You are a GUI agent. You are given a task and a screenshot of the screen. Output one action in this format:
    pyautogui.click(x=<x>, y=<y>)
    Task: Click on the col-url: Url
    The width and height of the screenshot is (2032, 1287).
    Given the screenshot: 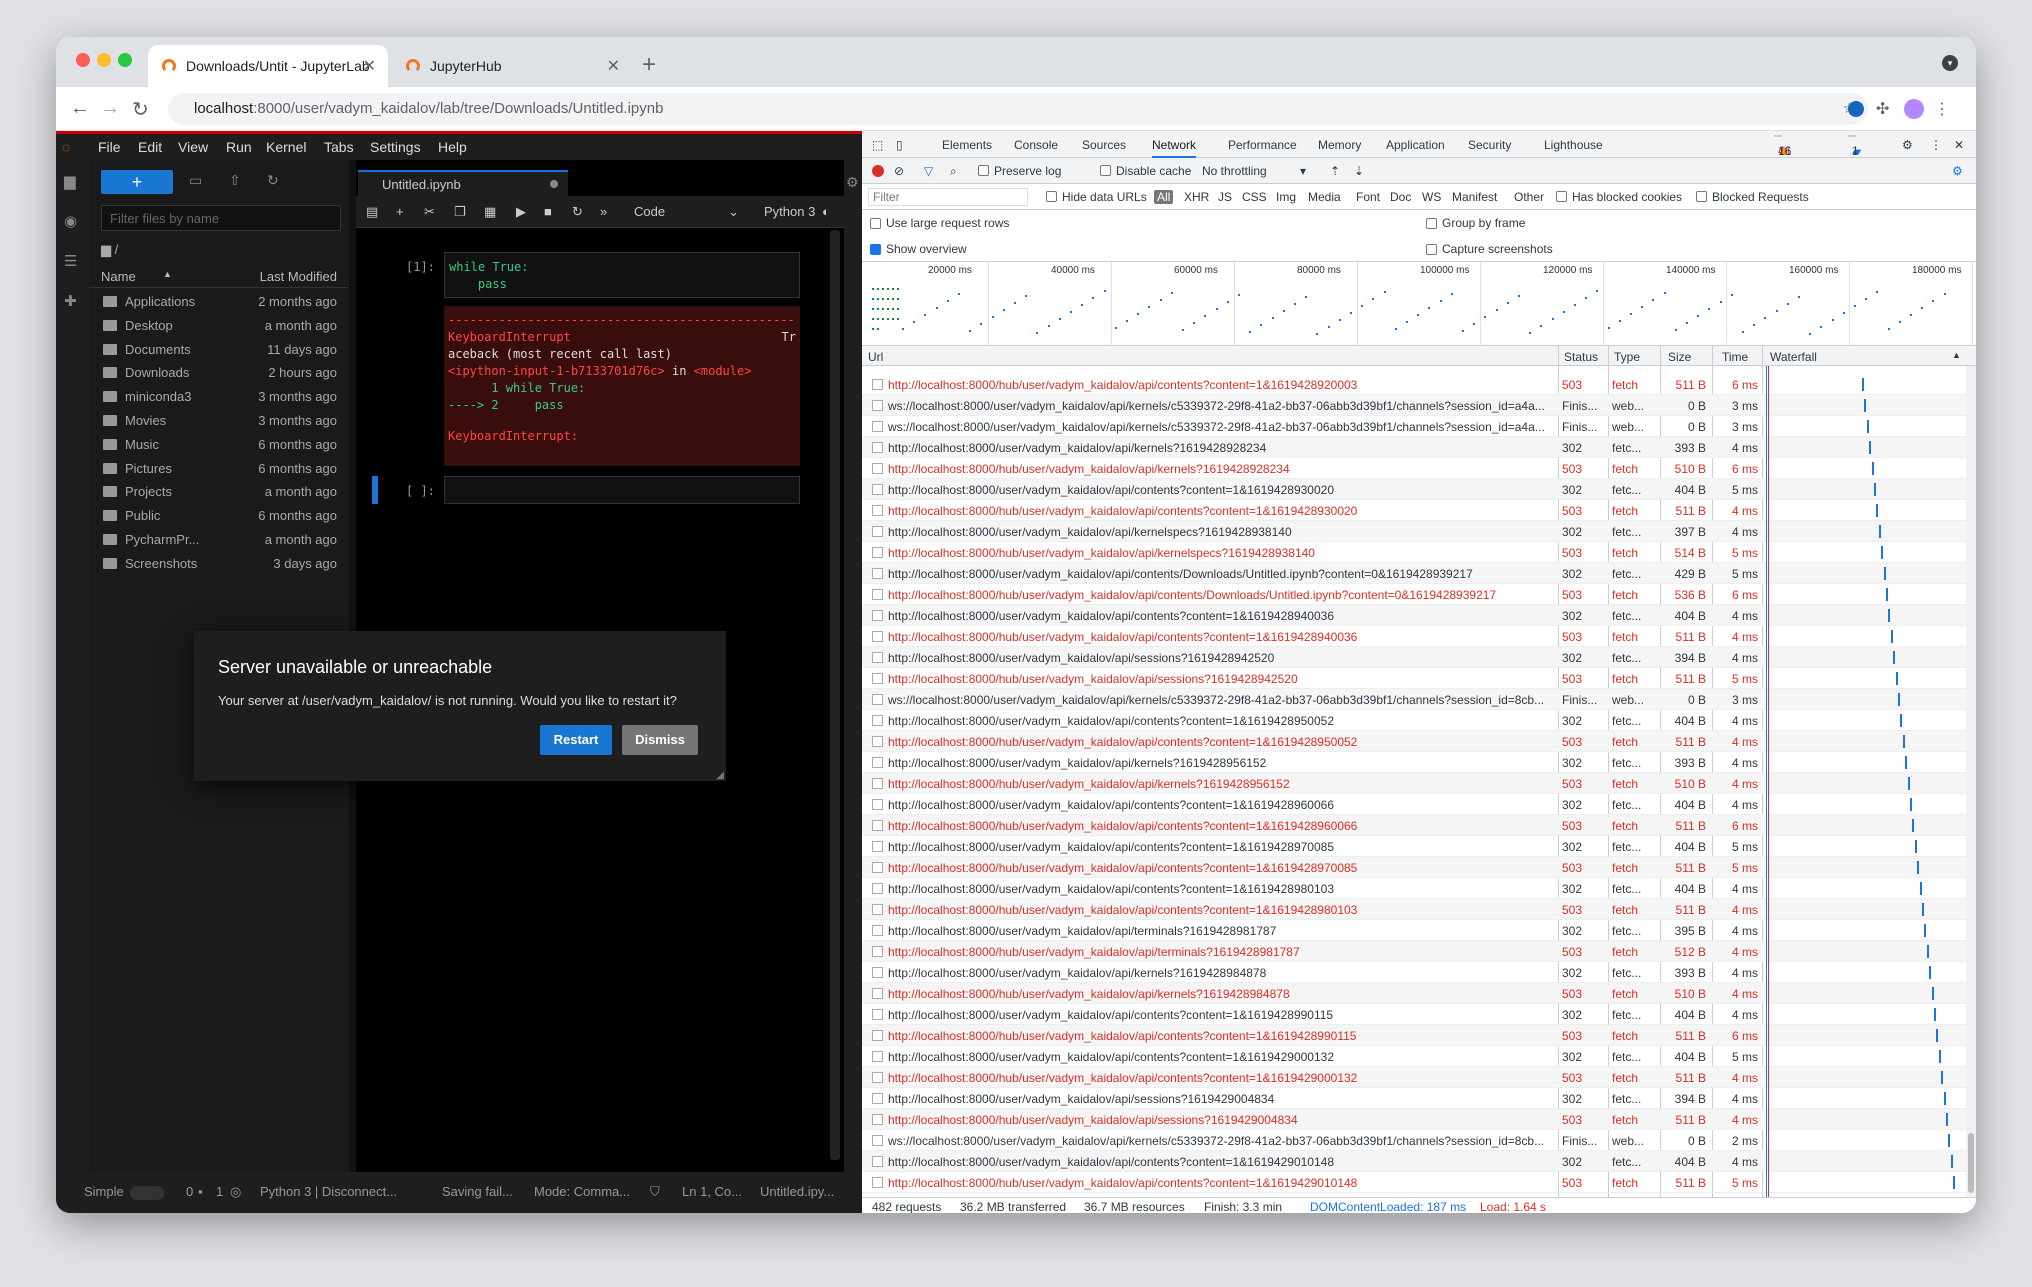 What is the action you would take?
    pyautogui.click(x=875, y=357)
    